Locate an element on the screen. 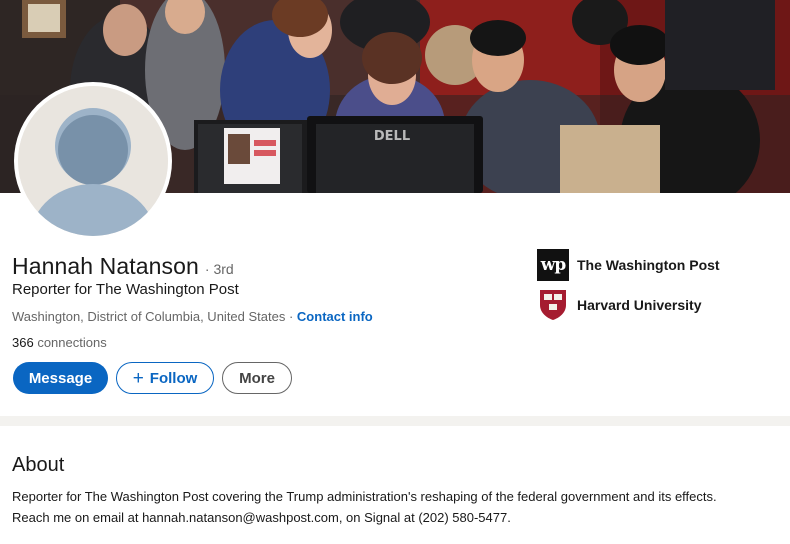  profile-name: Hannah Natanson is located at coordinates (105, 266).